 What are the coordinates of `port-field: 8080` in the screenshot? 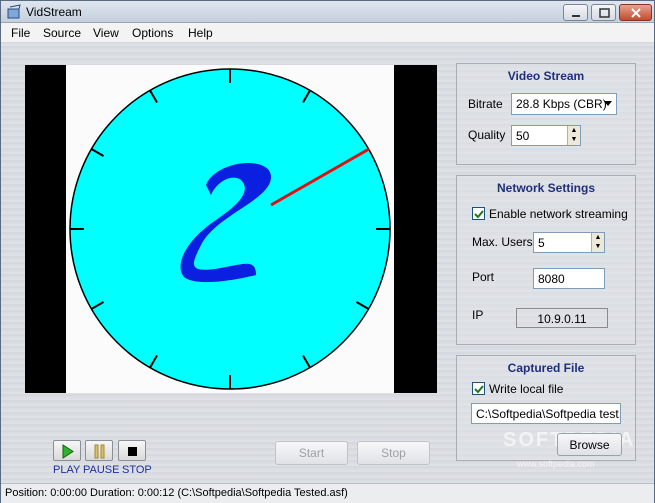 It's located at (569, 278).